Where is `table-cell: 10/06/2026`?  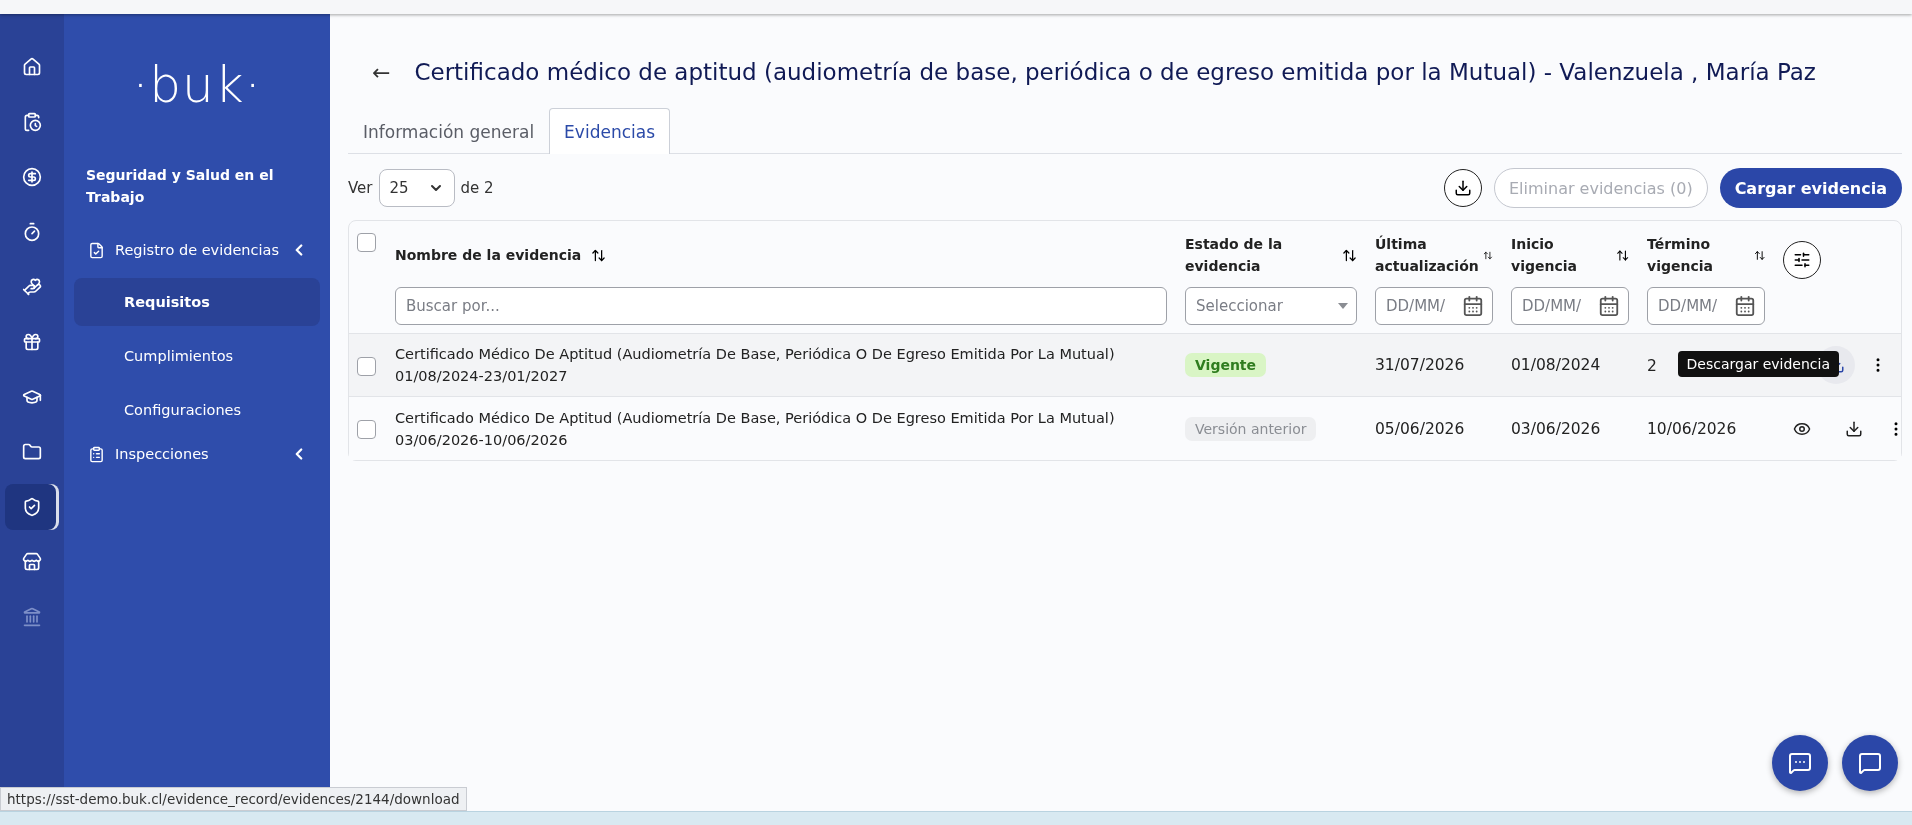
table-cell: 10/06/2026 is located at coordinates (1692, 429).